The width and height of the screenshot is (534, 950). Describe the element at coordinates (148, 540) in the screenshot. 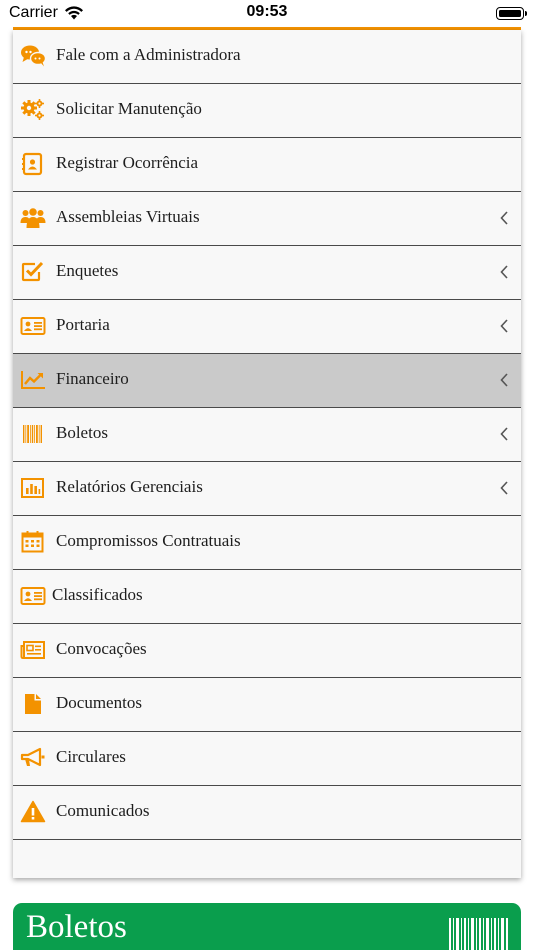

I see `menu-item-label: Compromissos Contratuais` at that location.